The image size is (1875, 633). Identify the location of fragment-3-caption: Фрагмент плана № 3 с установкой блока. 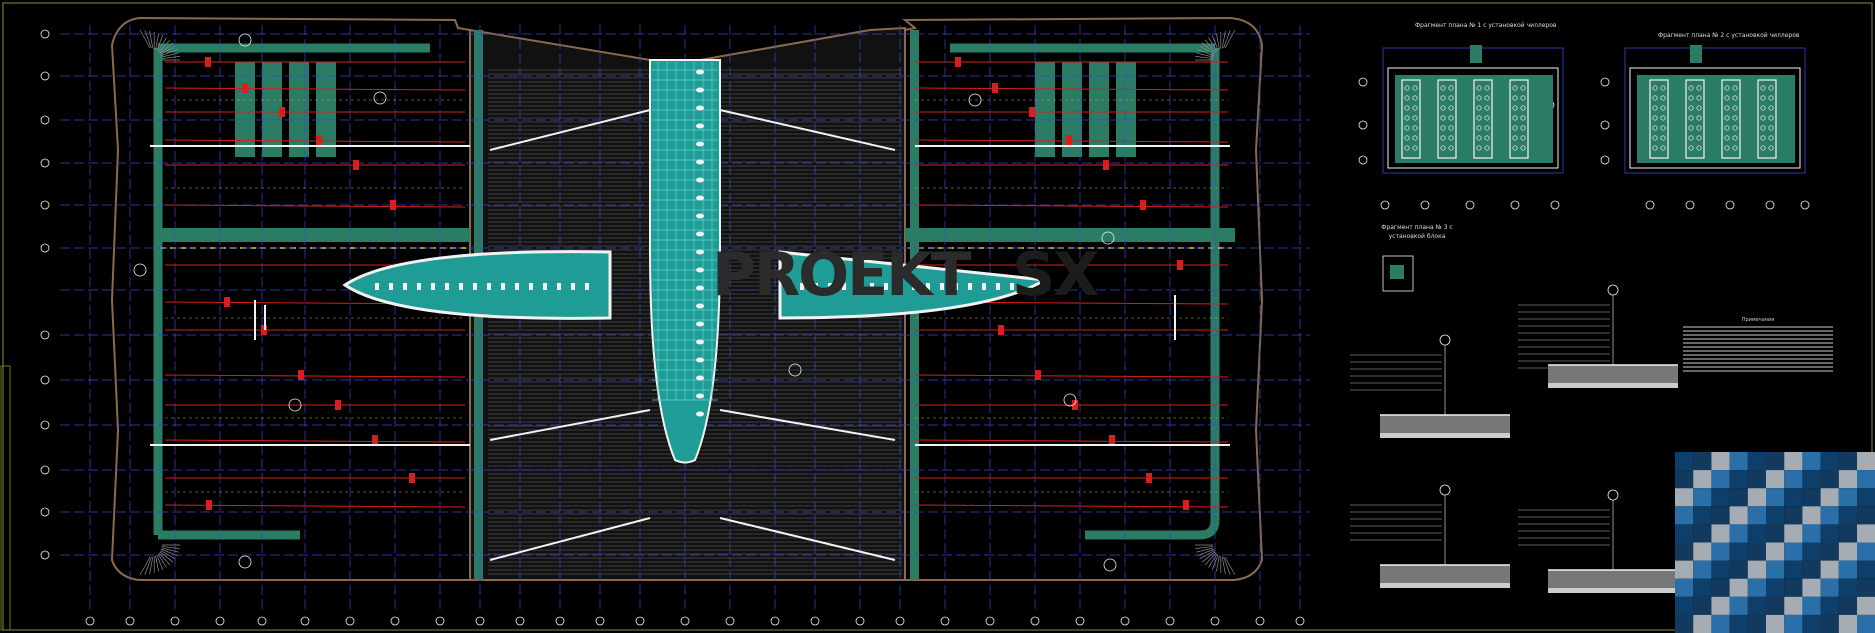
(1417, 232).